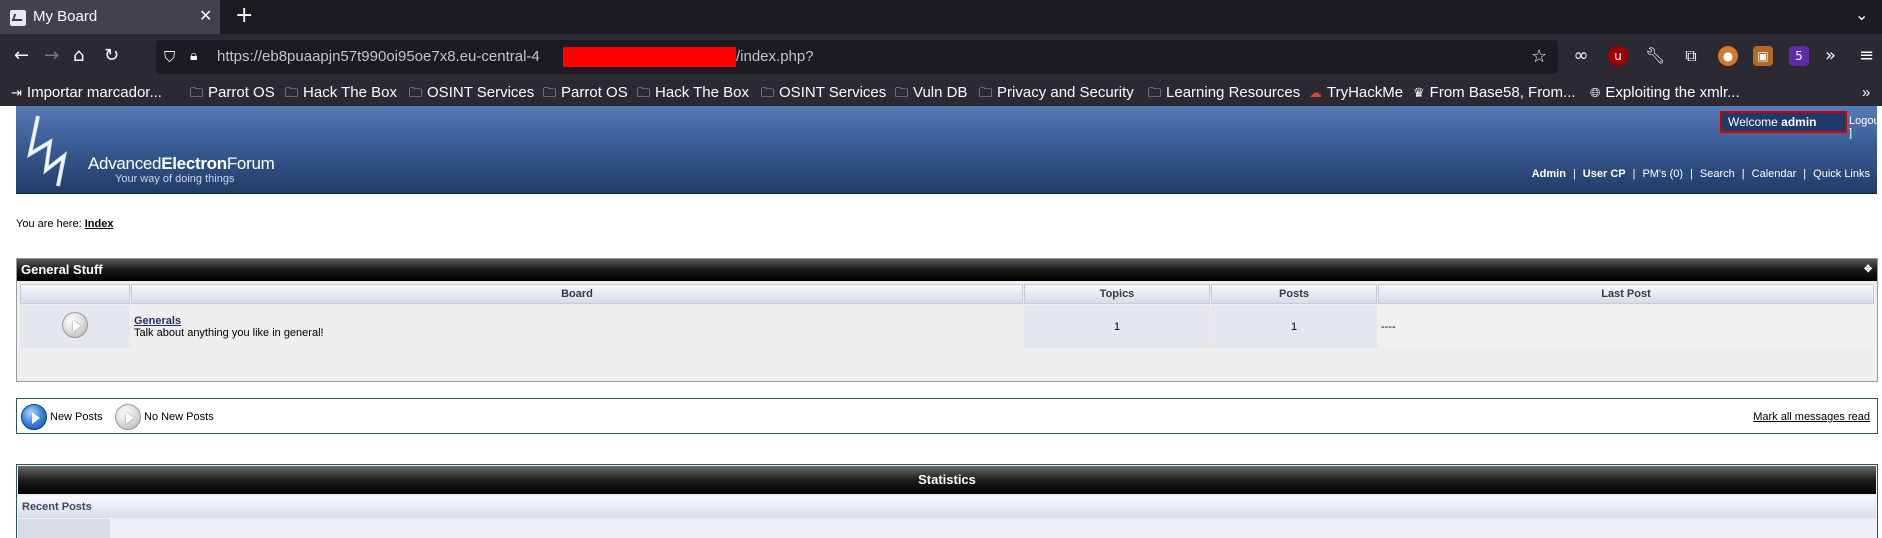  I want to click on recent-posts-icon-cell, so click(64, 528).